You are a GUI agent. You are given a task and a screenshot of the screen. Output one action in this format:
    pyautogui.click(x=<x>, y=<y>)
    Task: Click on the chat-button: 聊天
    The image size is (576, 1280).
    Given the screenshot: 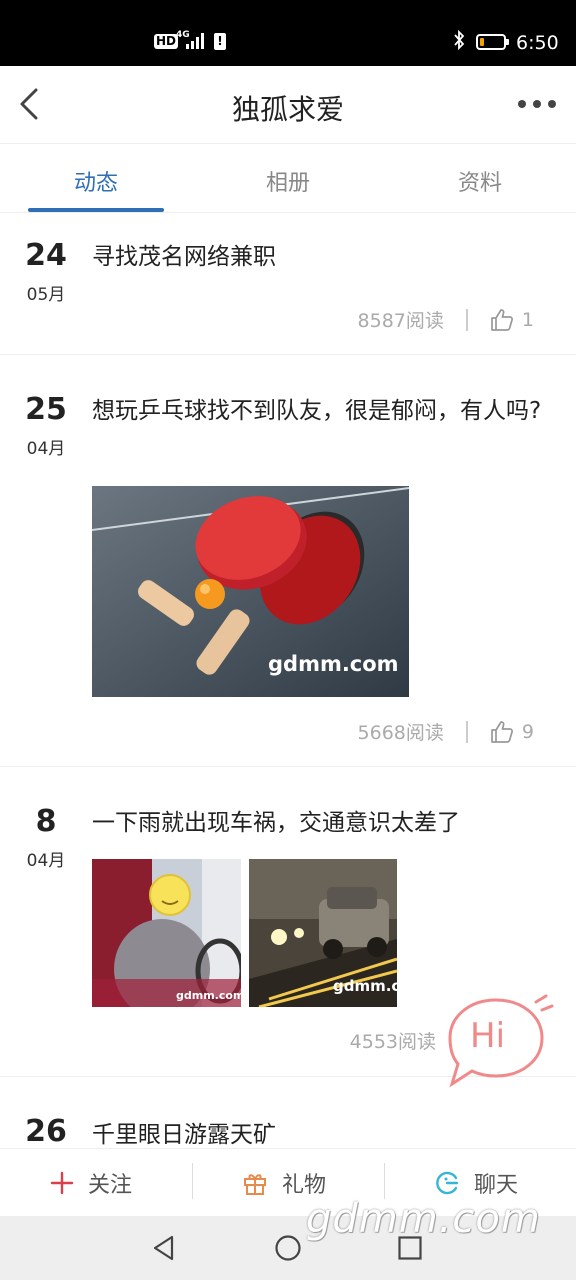 What is the action you would take?
    pyautogui.click(x=476, y=1183)
    